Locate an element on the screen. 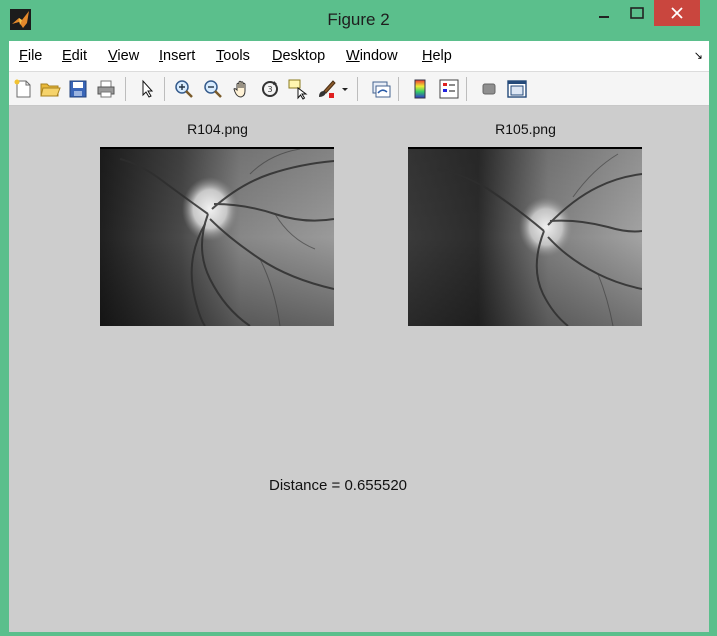  hide-plot-tools-icon is located at coordinates (489, 89).